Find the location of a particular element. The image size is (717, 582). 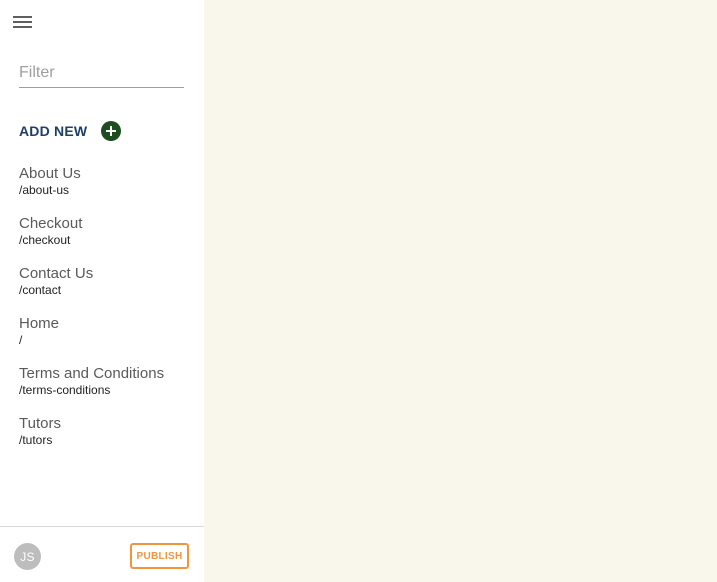

add-new-button: ADD NEW is located at coordinates (70, 131).